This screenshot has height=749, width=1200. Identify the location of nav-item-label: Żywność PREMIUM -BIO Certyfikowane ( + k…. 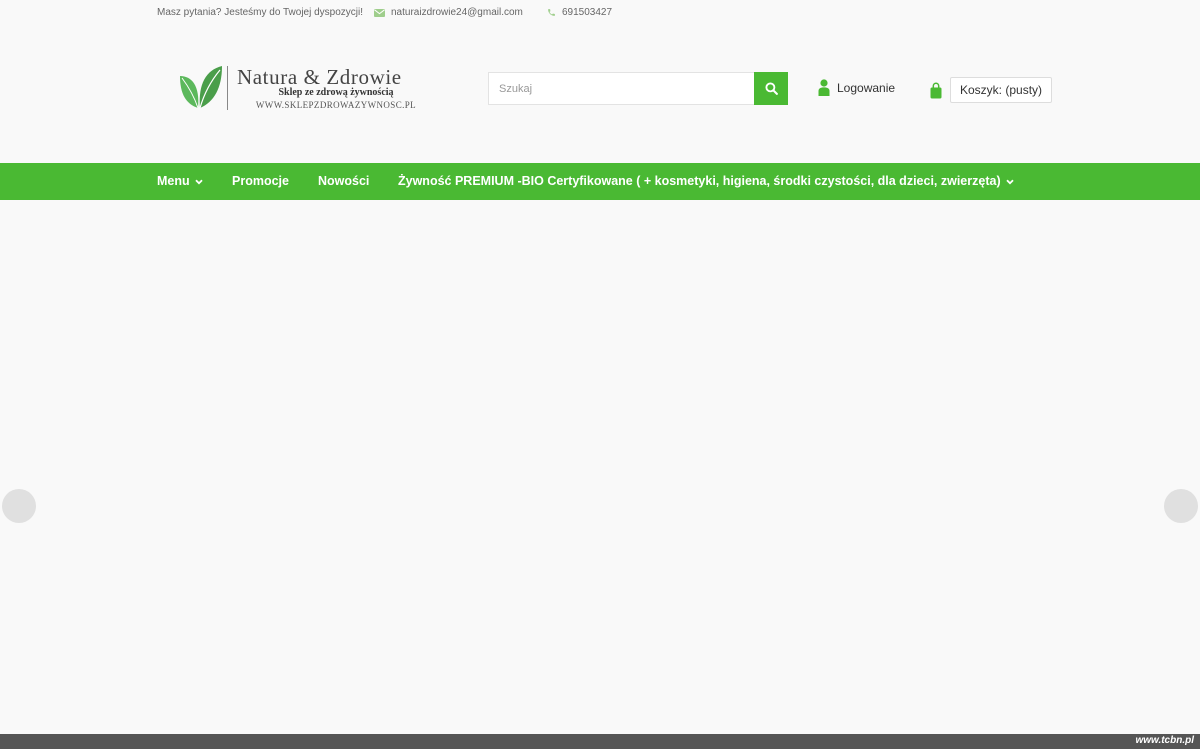
(699, 181).